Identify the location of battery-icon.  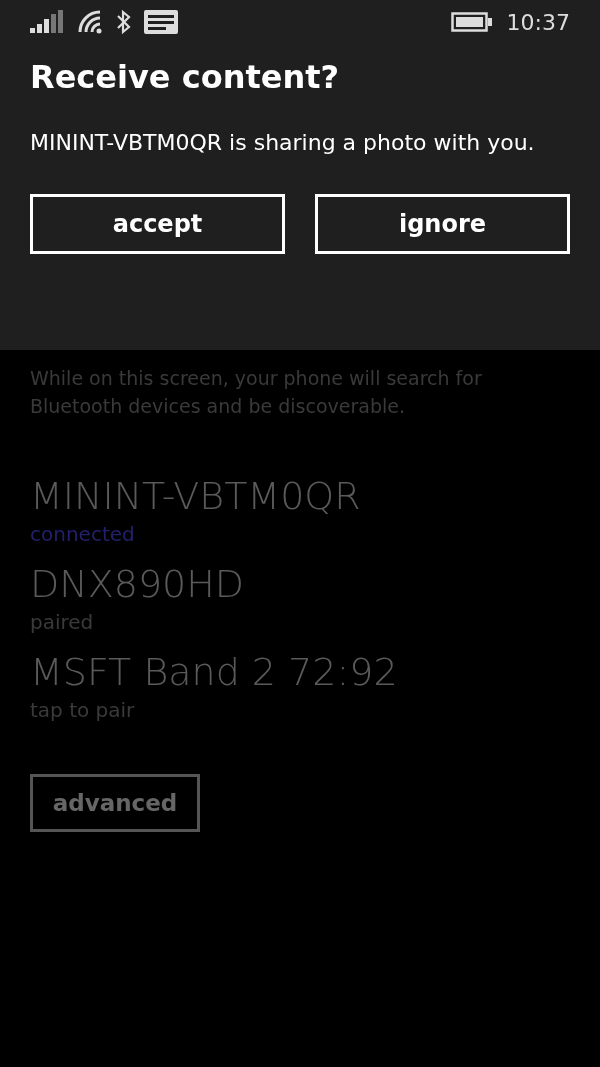
(471, 22).